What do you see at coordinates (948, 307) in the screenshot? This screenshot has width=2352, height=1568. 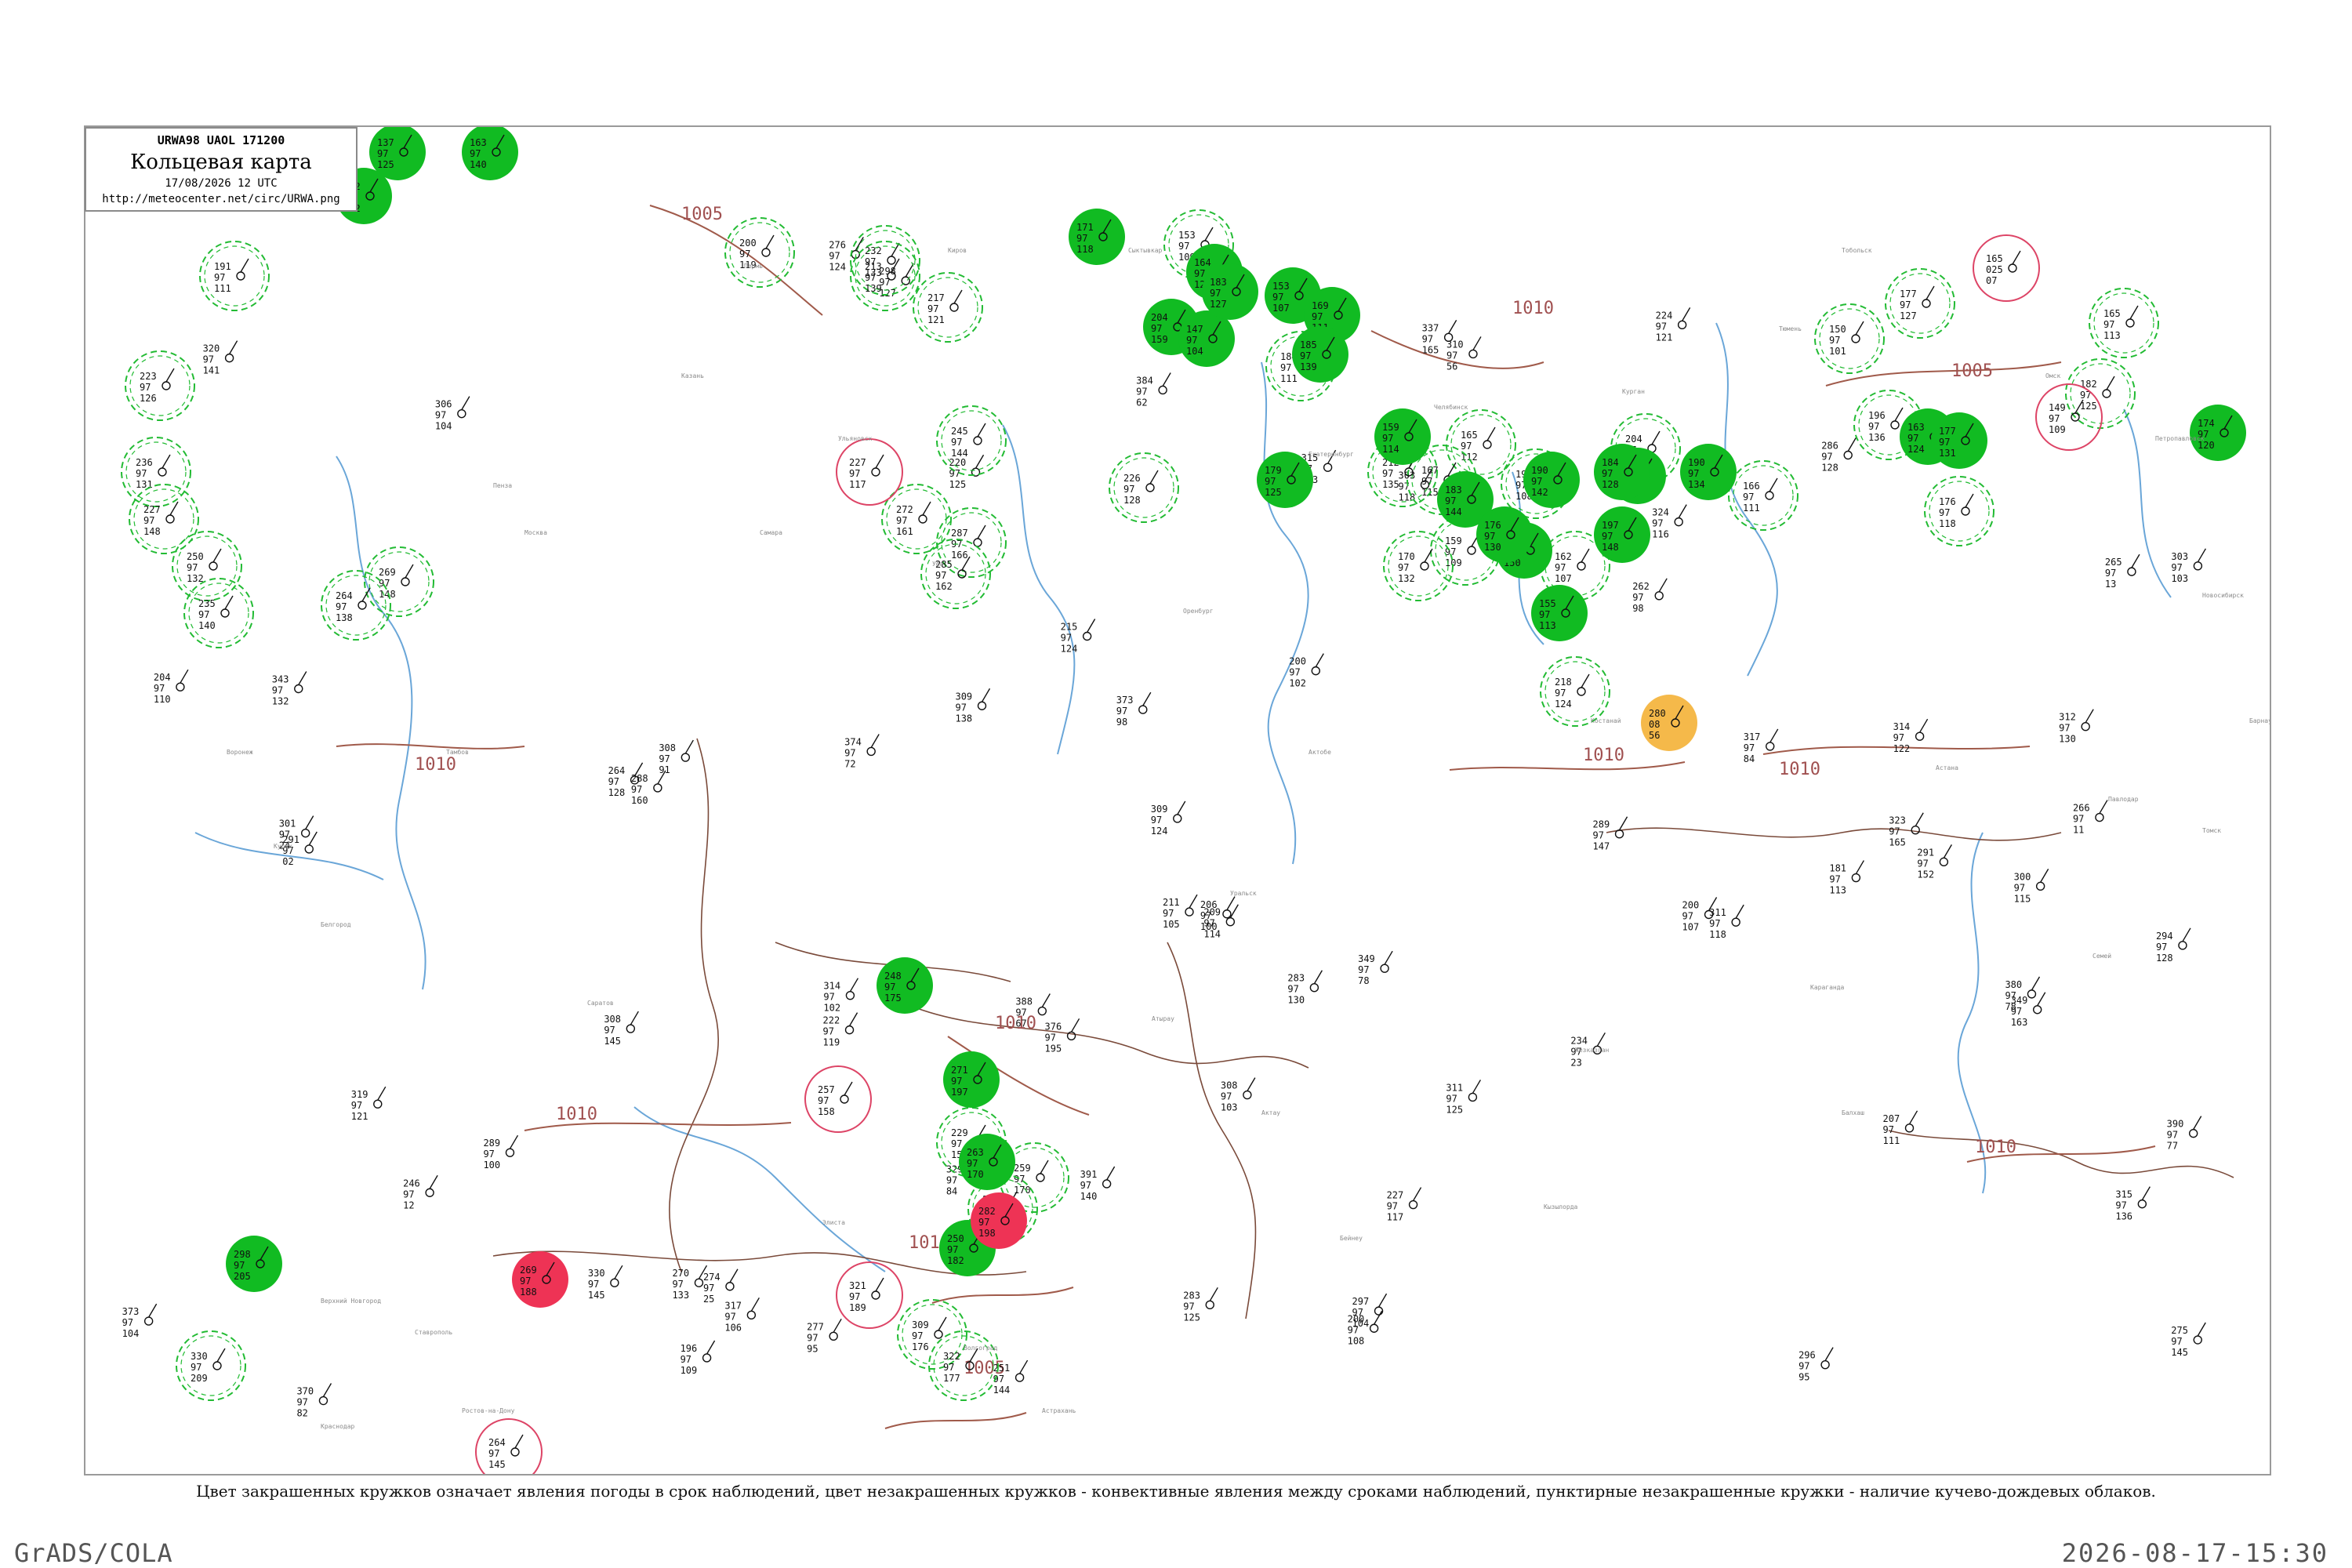 I see `cumulonimbus-ring-station: 21797121` at bounding box center [948, 307].